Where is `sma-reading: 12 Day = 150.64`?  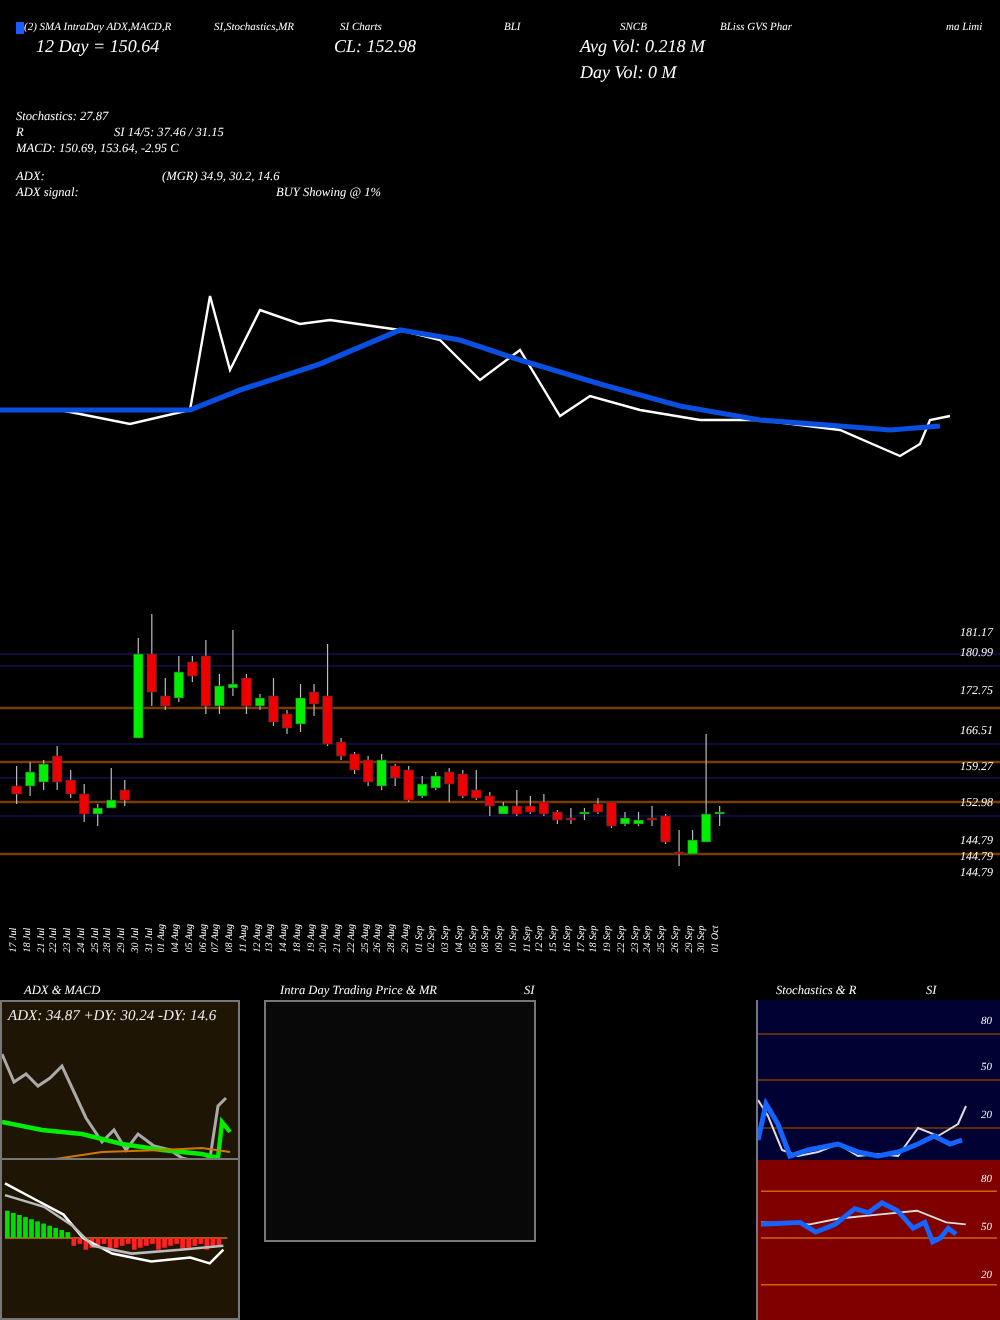 sma-reading: 12 Day = 150.64 is located at coordinates (99, 46).